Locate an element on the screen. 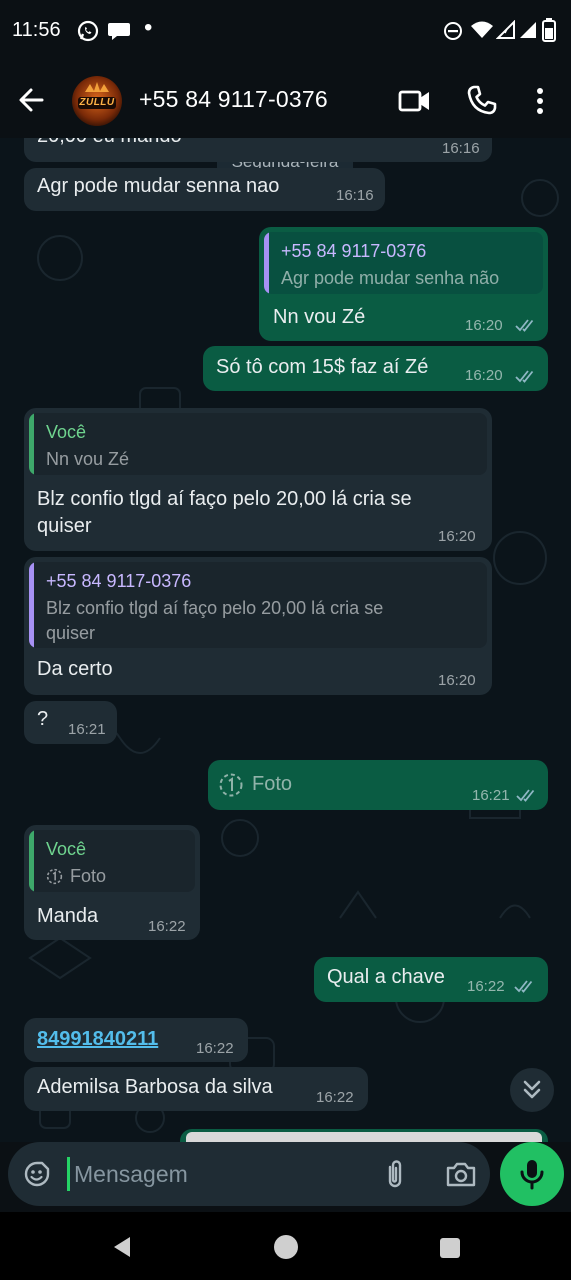 The height and width of the screenshot is (1280, 571). attach-icon is located at coordinates (395, 1174).